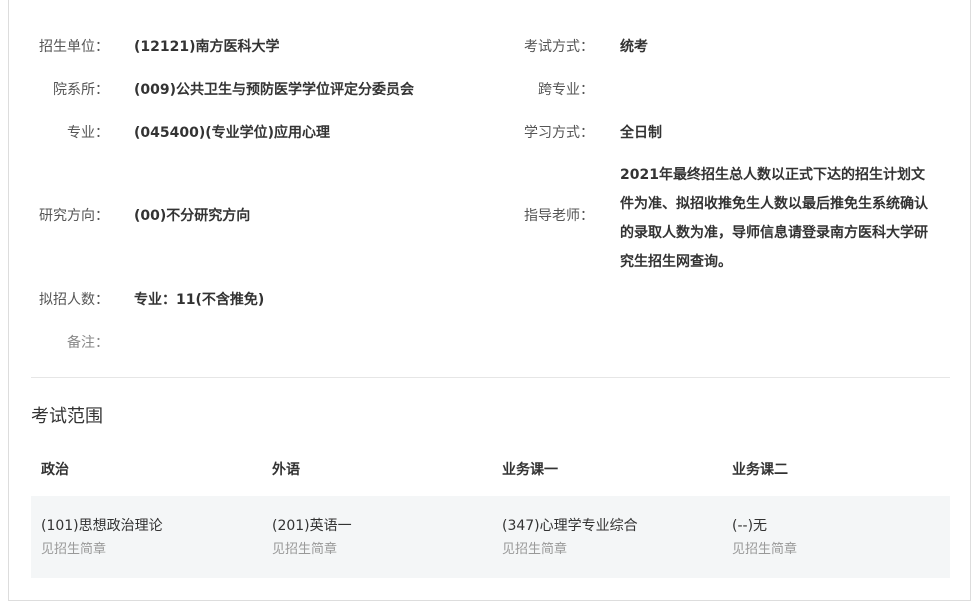  I want to click on study-mode-label: 学习方式：, so click(559, 133).